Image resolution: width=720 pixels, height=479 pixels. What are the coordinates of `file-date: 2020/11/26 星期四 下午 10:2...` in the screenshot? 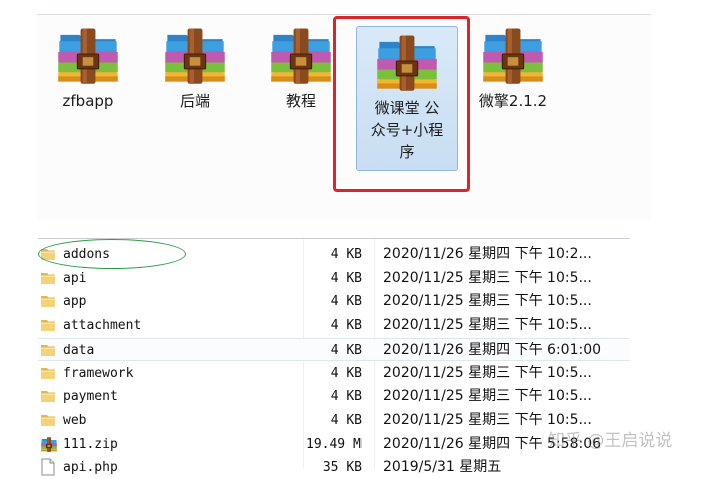 It's located at (487, 254).